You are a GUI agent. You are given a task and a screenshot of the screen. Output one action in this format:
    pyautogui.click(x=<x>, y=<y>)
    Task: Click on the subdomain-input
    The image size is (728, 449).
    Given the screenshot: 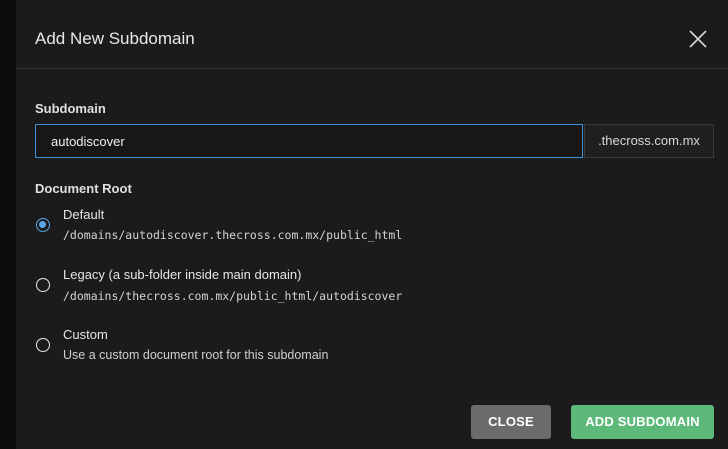 What is the action you would take?
    pyautogui.click(x=309, y=141)
    